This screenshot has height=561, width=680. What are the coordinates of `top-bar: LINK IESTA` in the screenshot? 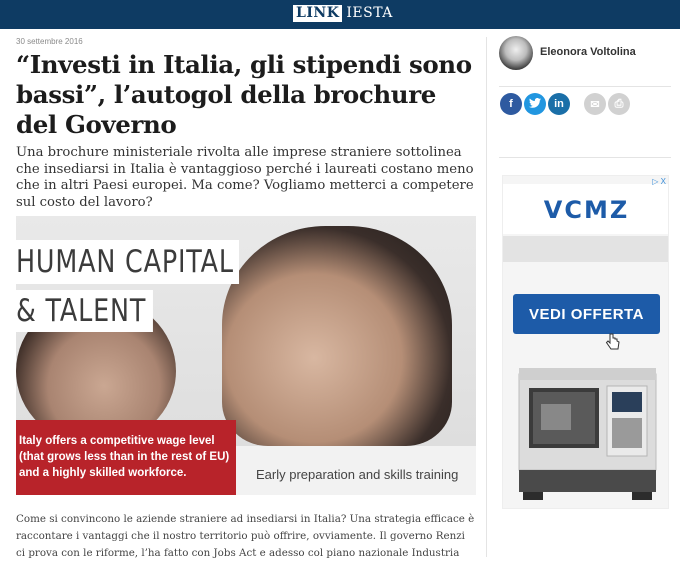 It's located at (340, 14).